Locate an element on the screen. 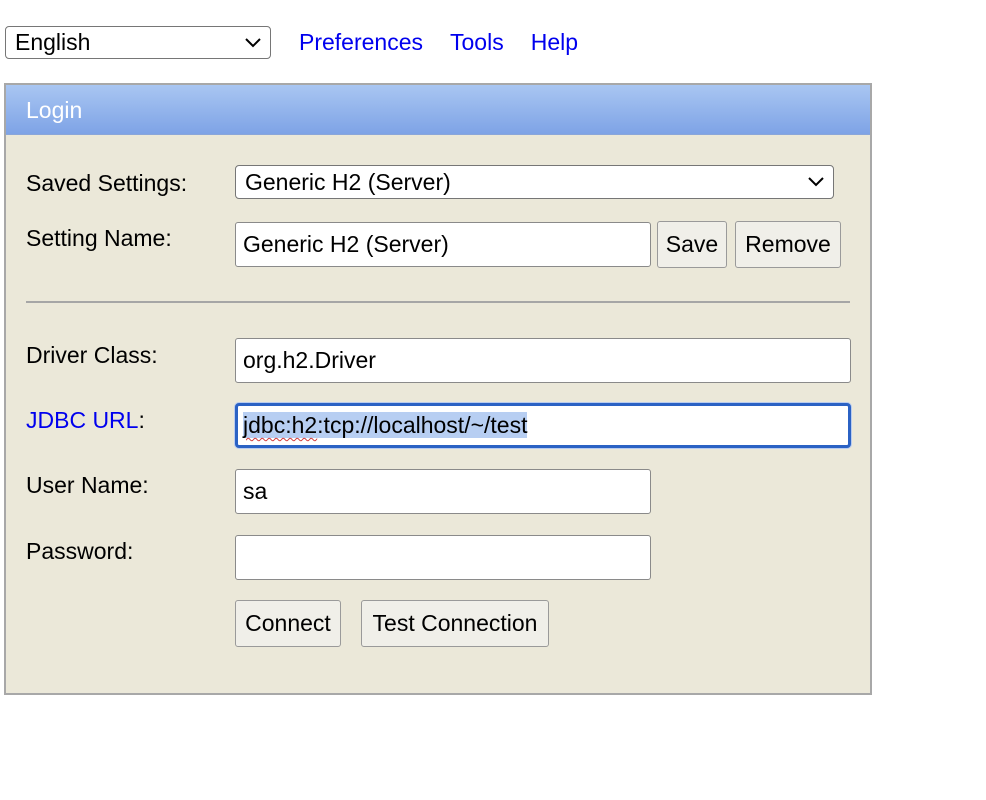  saved-settings-value: Generic H2 (Server) is located at coordinates (348, 181).